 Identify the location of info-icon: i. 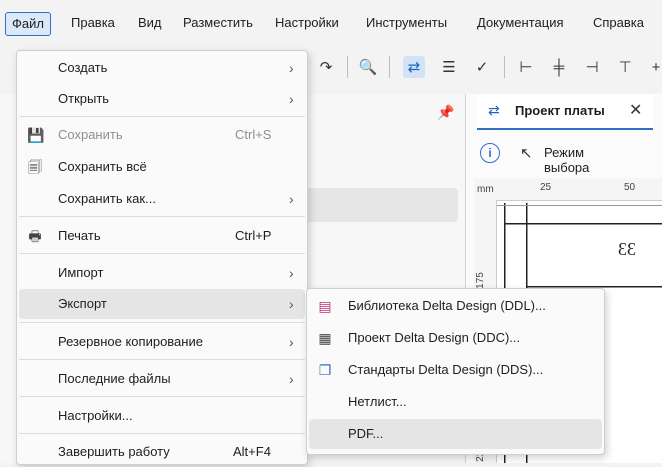
(490, 153).